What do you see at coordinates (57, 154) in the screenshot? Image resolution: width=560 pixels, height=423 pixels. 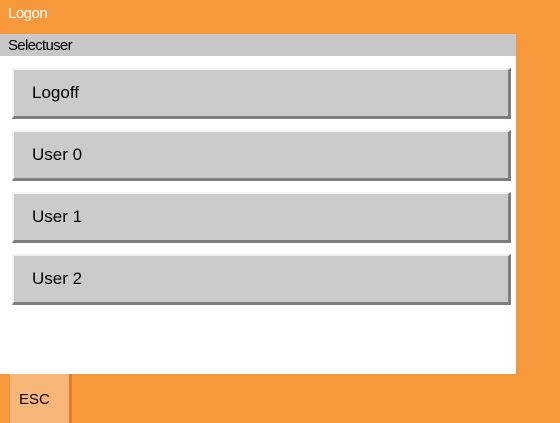 I see `user-0-button-label: User 0` at bounding box center [57, 154].